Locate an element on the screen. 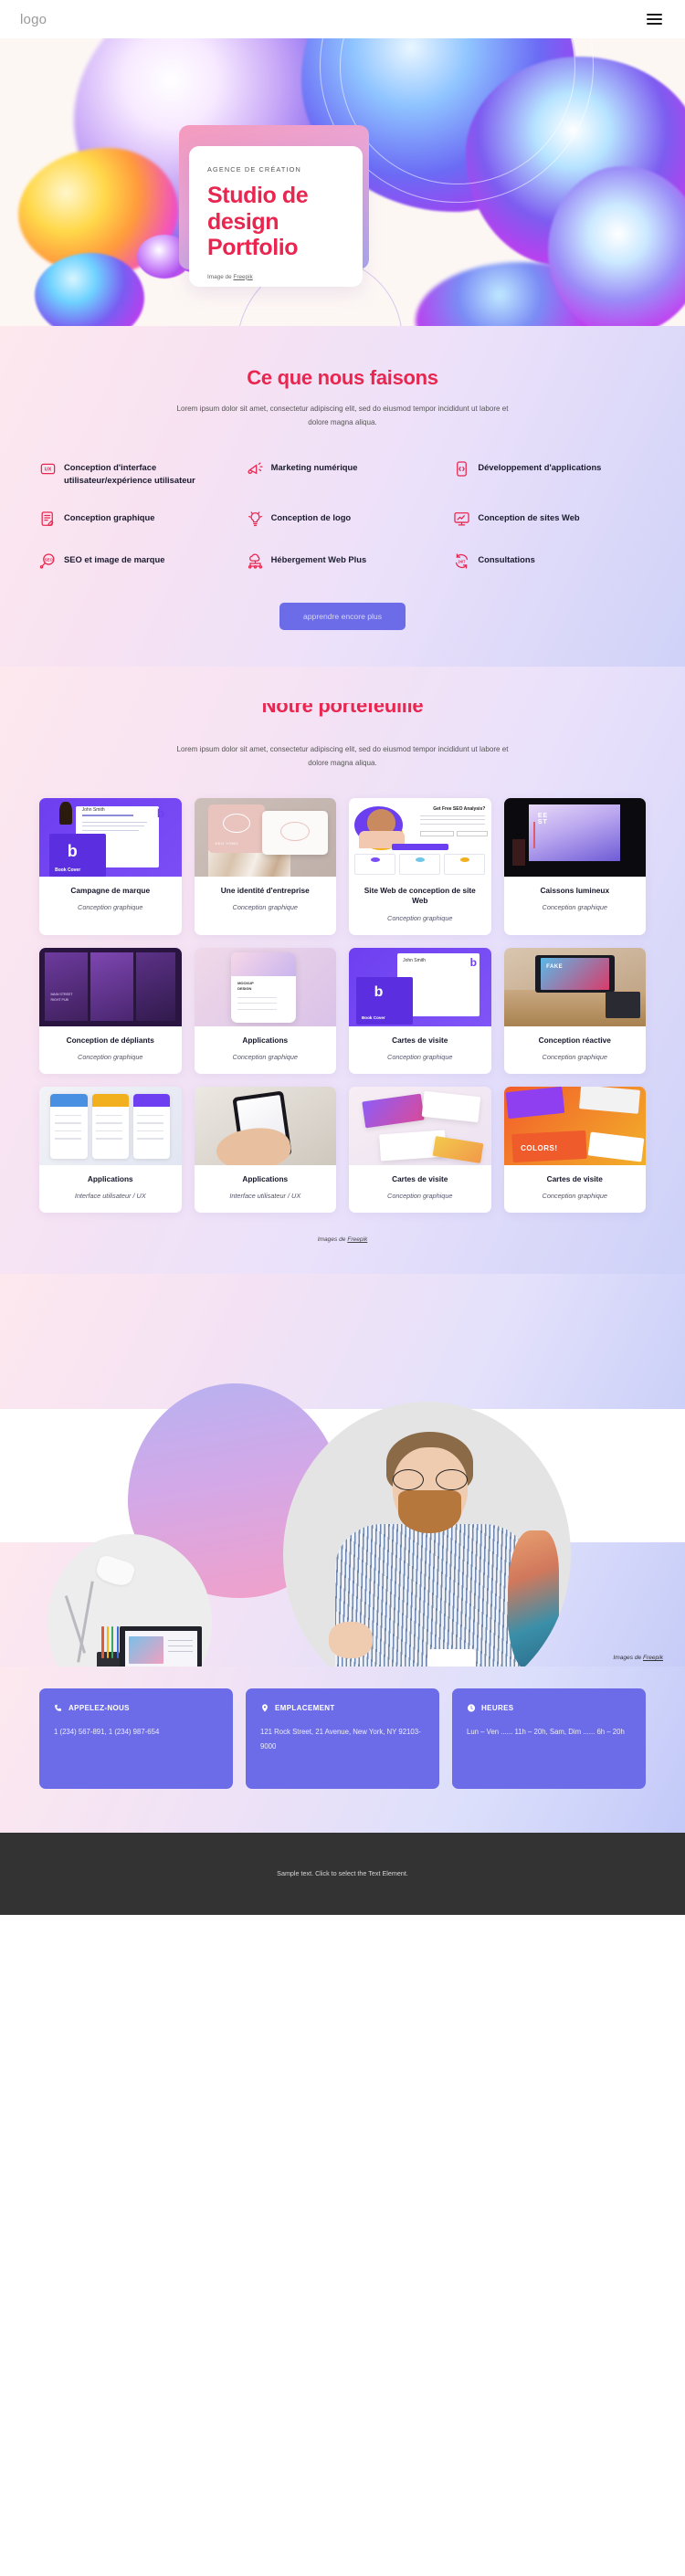  photos-credit-link: Freepik is located at coordinates (653, 1658).